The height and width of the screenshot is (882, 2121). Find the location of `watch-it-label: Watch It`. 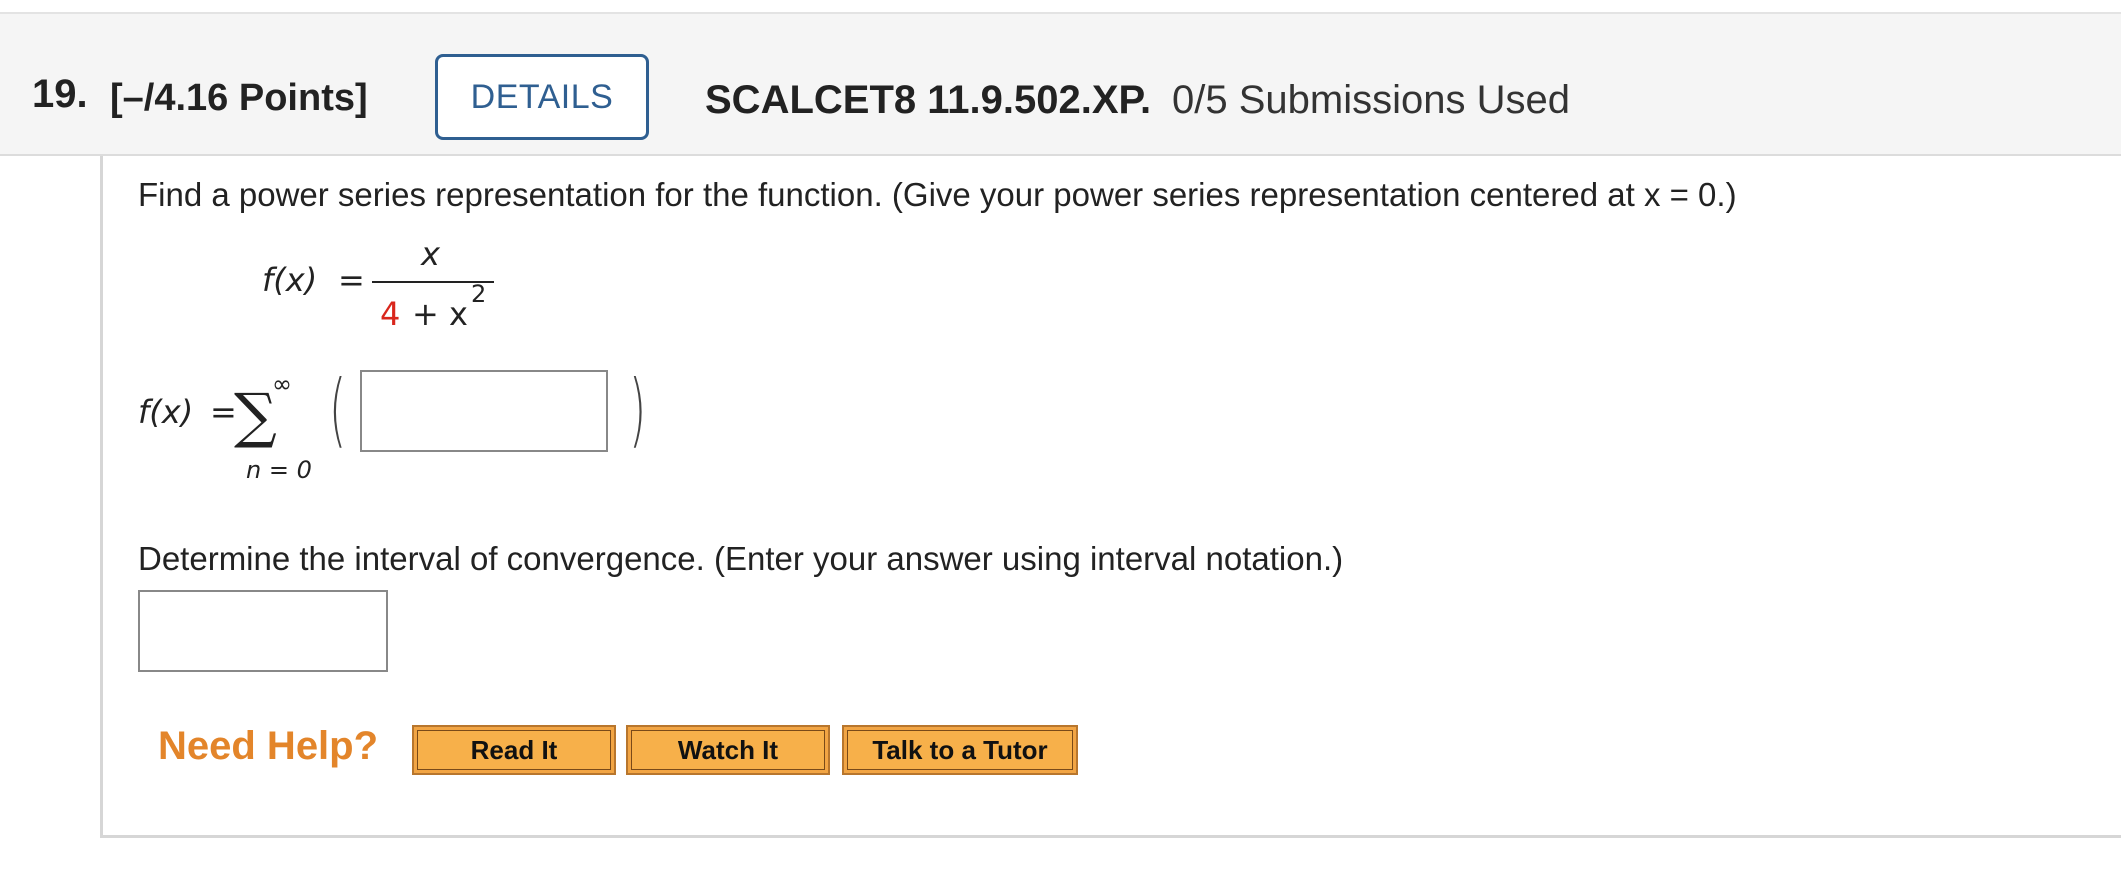

watch-it-label: Watch It is located at coordinates (728, 750).